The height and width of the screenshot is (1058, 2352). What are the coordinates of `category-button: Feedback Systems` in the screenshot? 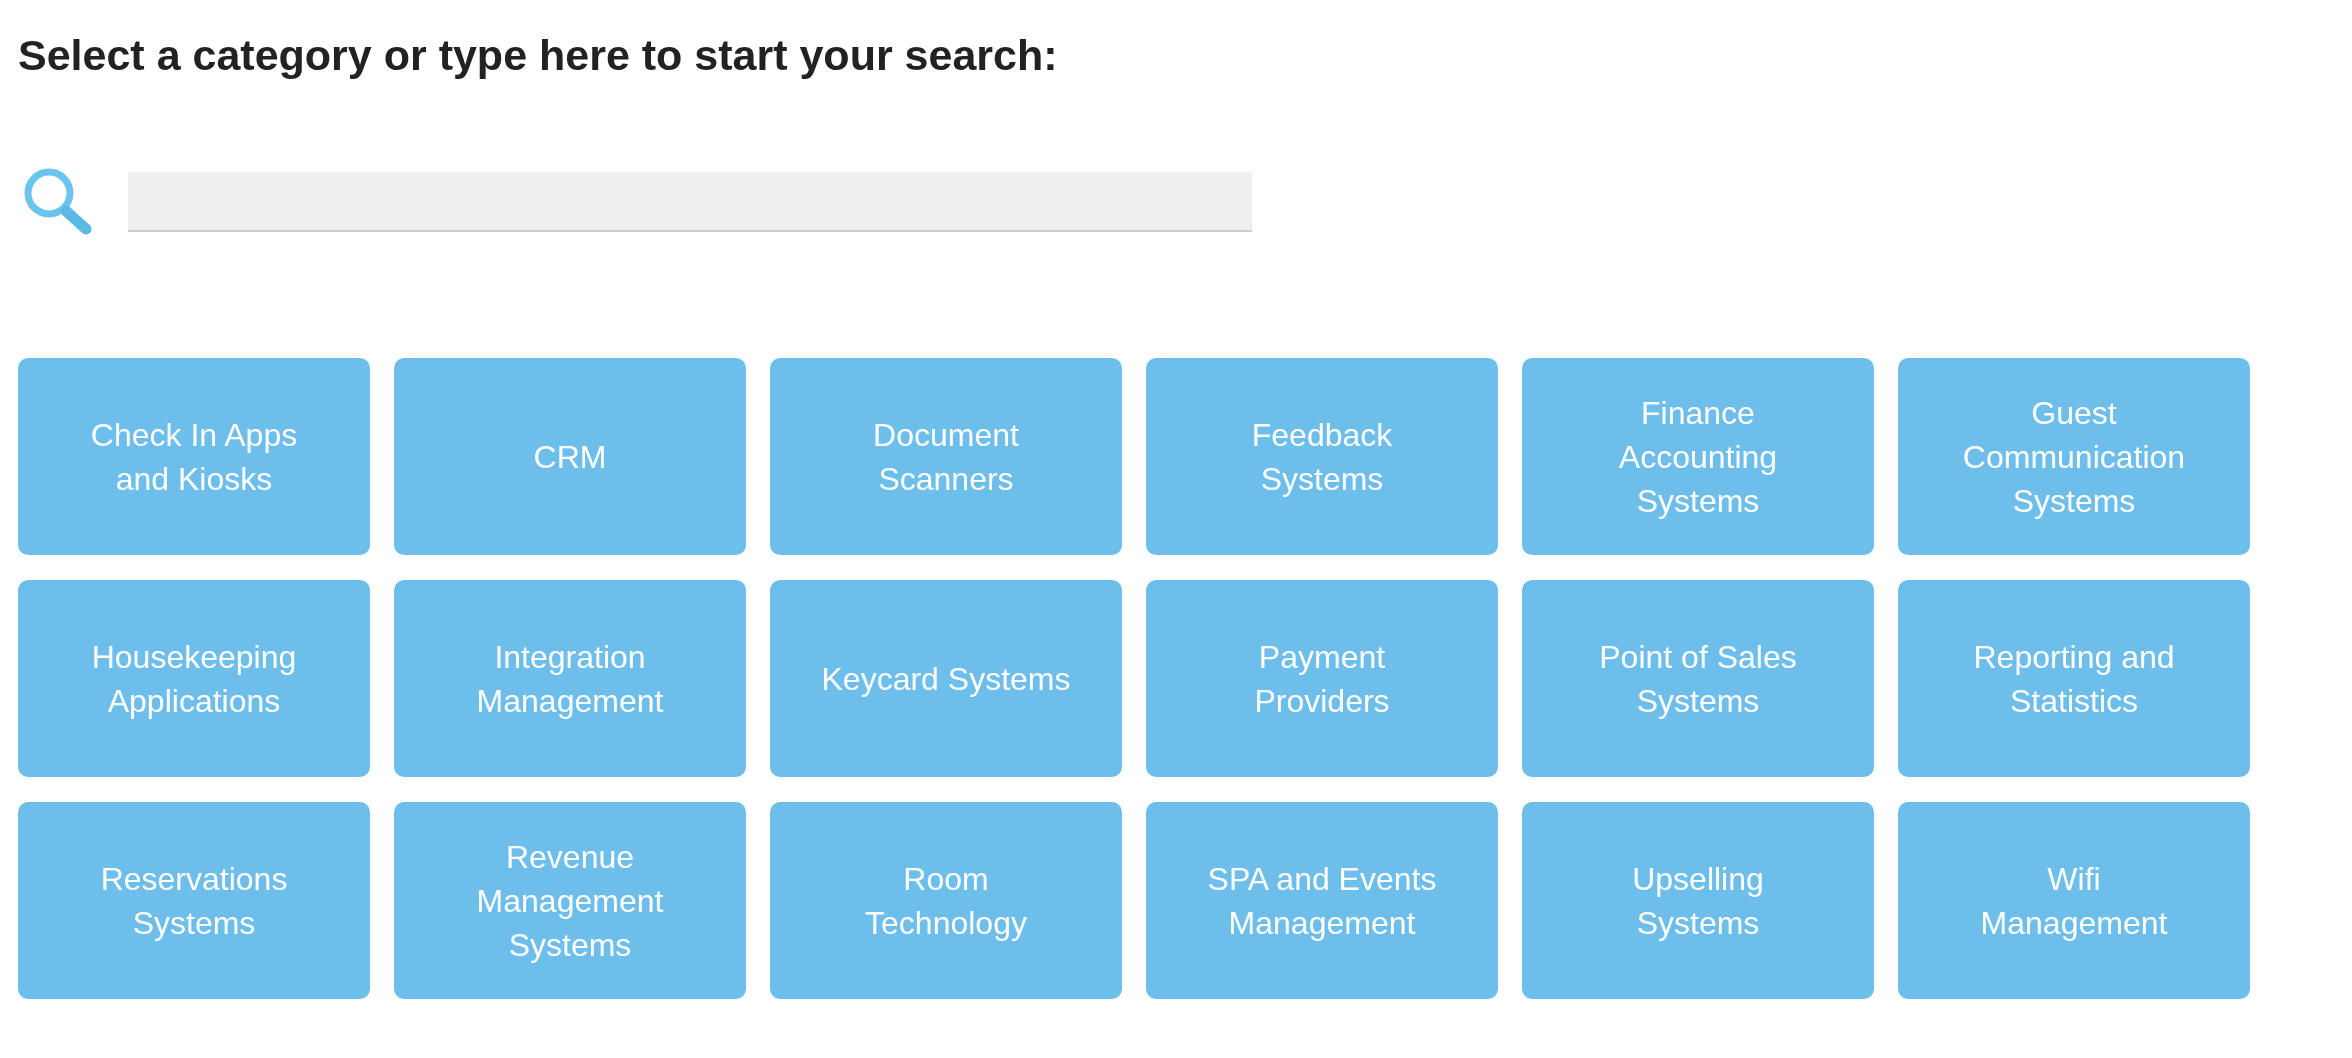 It's located at (1322, 456).